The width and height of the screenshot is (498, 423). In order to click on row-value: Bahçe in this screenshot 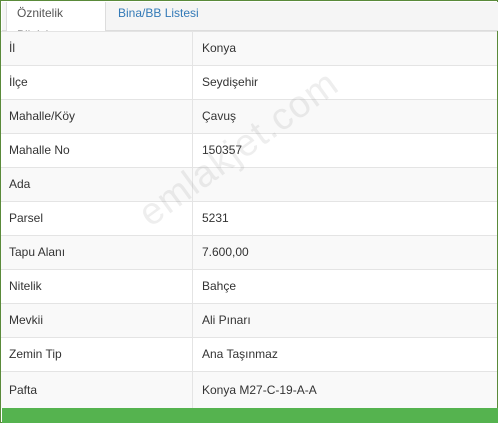, I will do `click(219, 286)`.